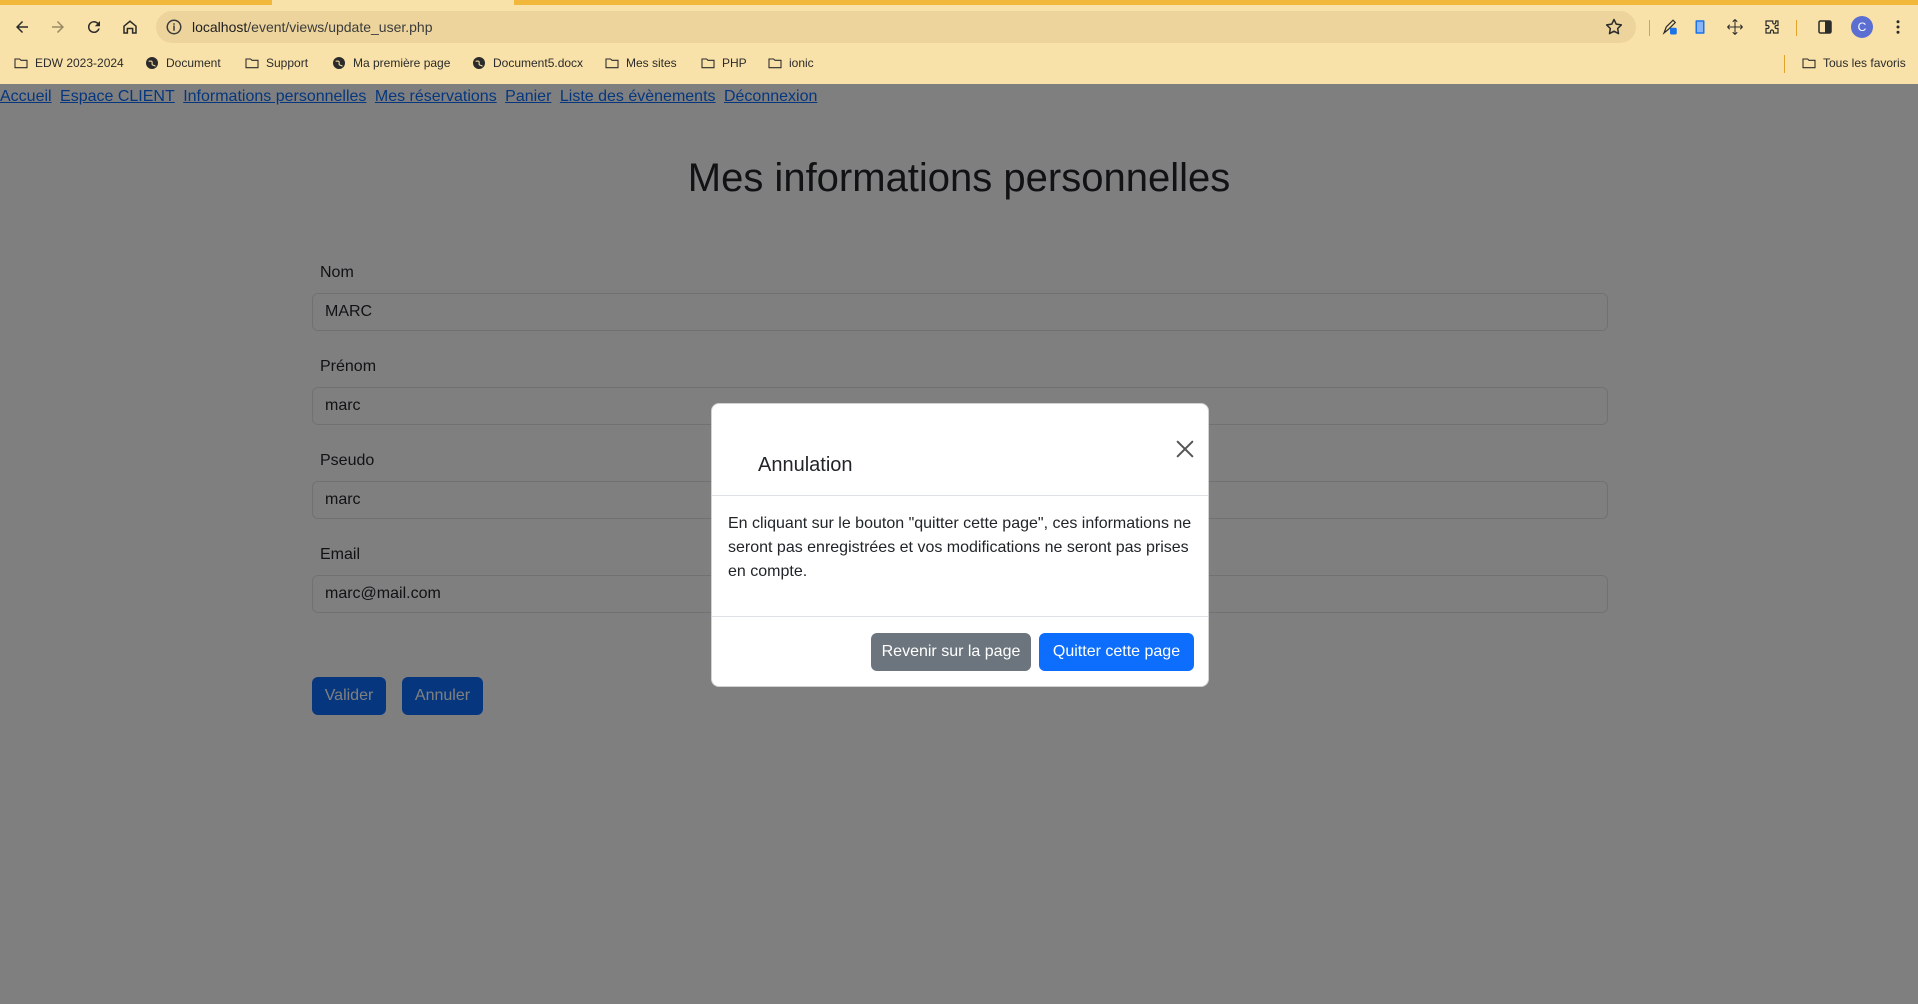 The height and width of the screenshot is (1004, 1918). I want to click on quitter-button: Quitter cette page, so click(1116, 652).